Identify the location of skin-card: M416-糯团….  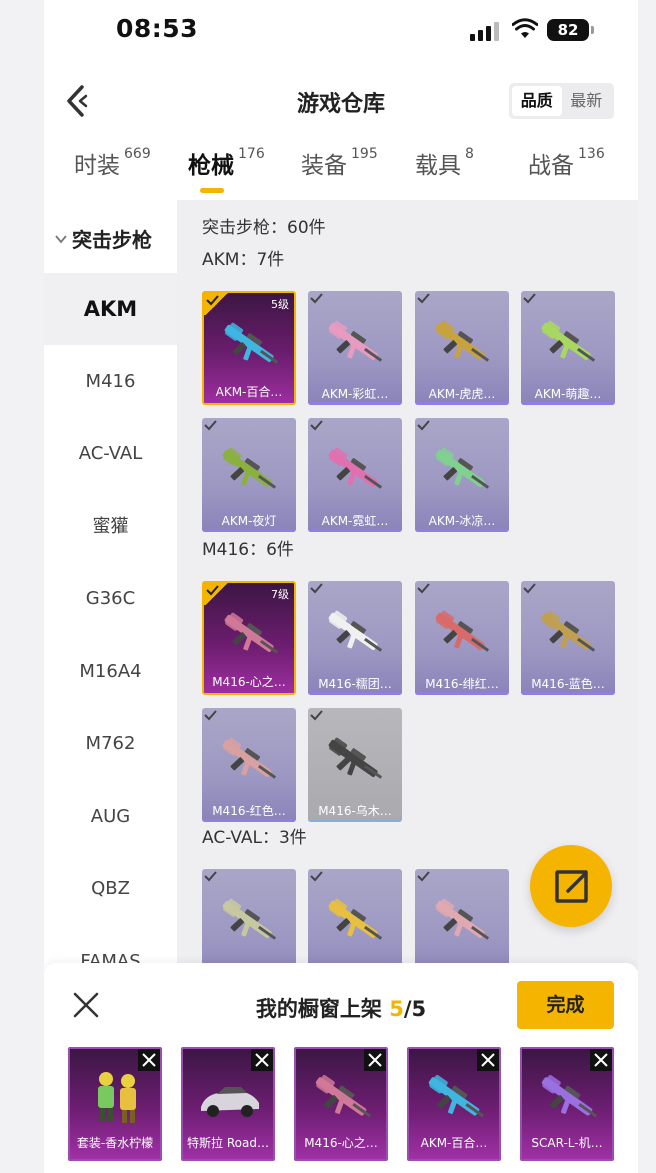
(355, 638).